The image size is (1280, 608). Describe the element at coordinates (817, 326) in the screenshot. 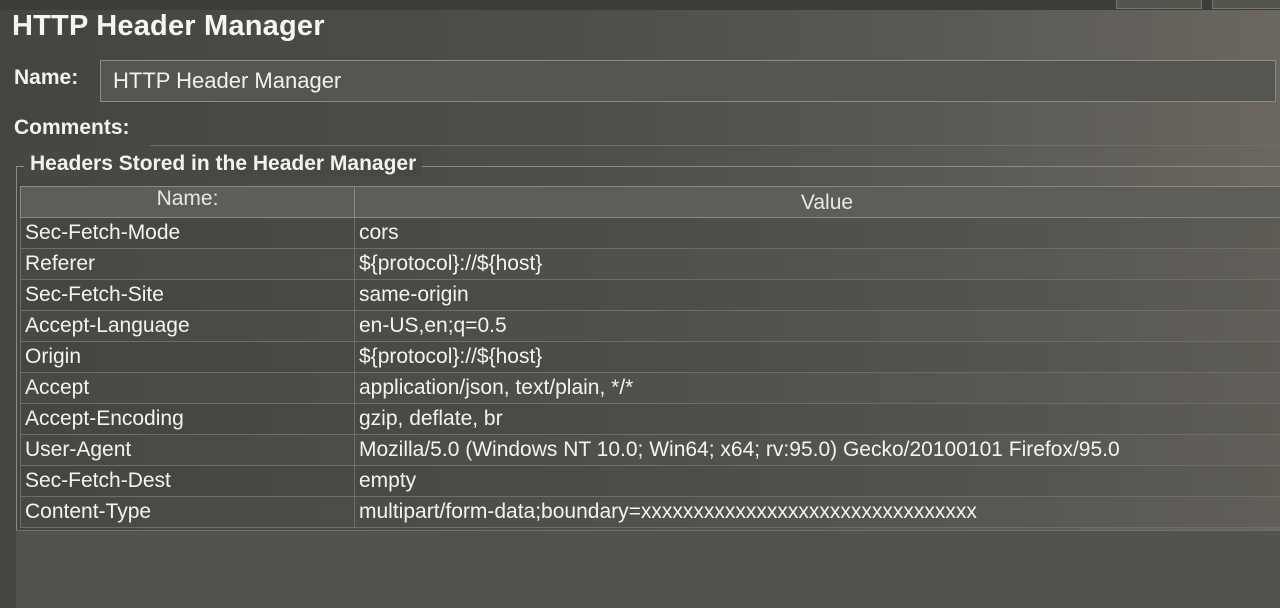

I see `header-value-cell: en-US,en;q=0.5` at that location.